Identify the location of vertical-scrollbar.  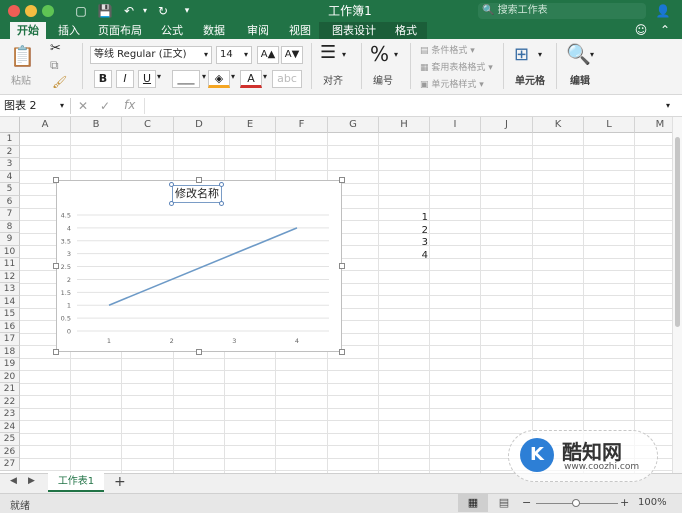
(677, 295).